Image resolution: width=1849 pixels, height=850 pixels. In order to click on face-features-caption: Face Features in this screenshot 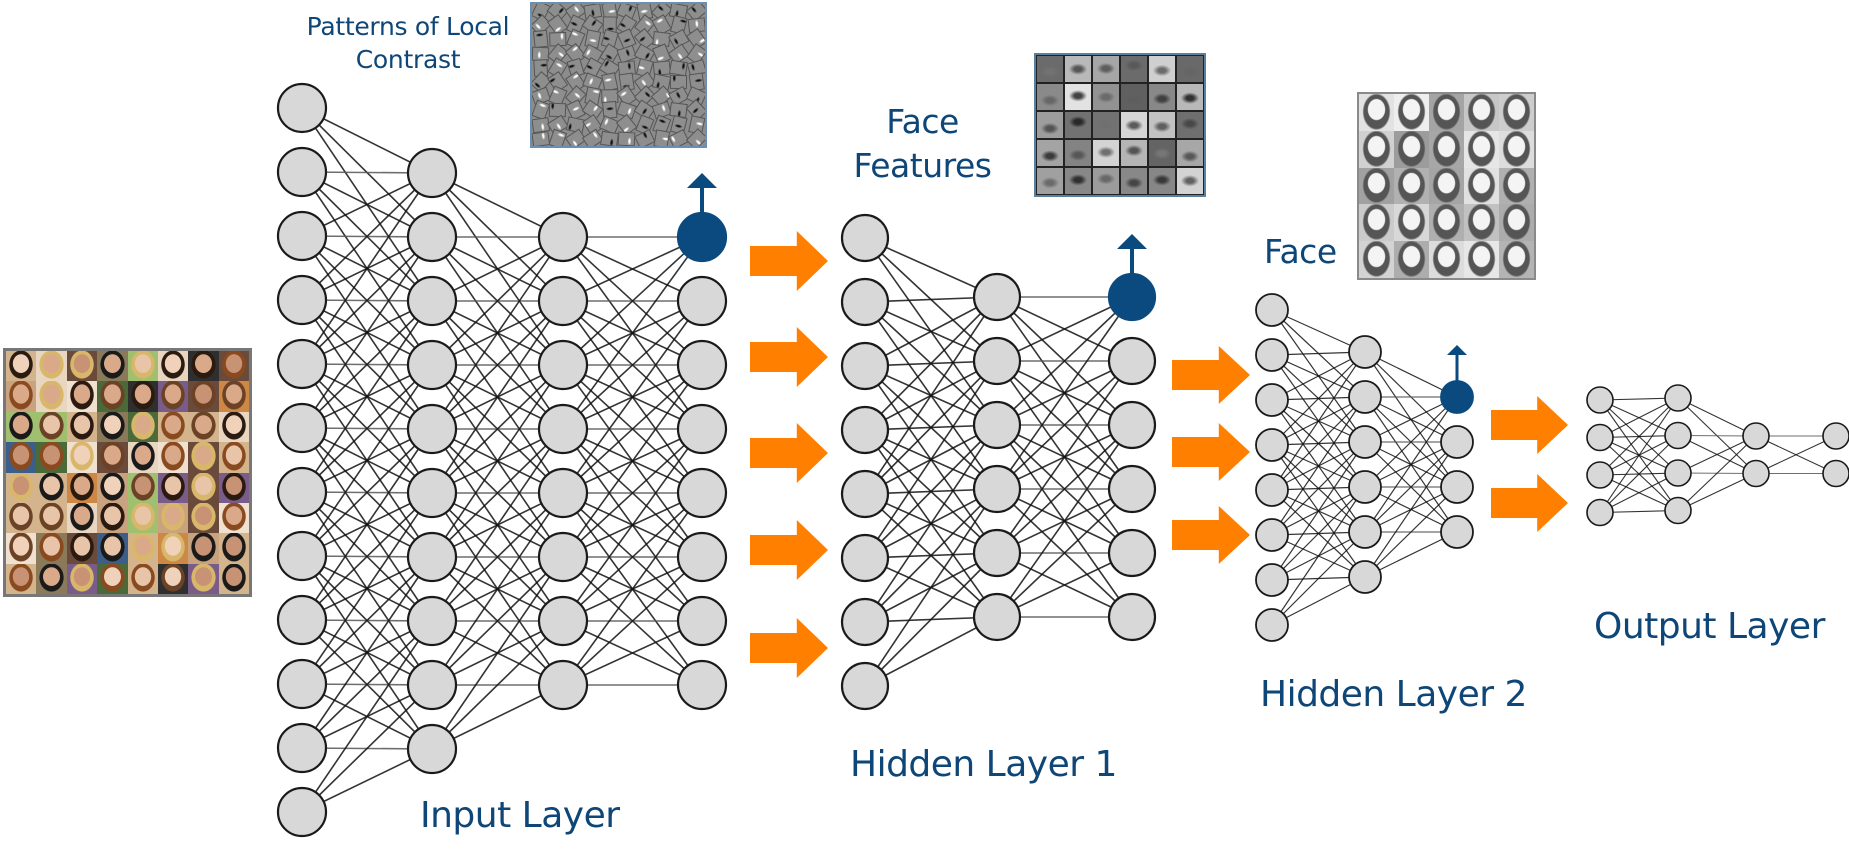, I will do `click(922, 144)`.